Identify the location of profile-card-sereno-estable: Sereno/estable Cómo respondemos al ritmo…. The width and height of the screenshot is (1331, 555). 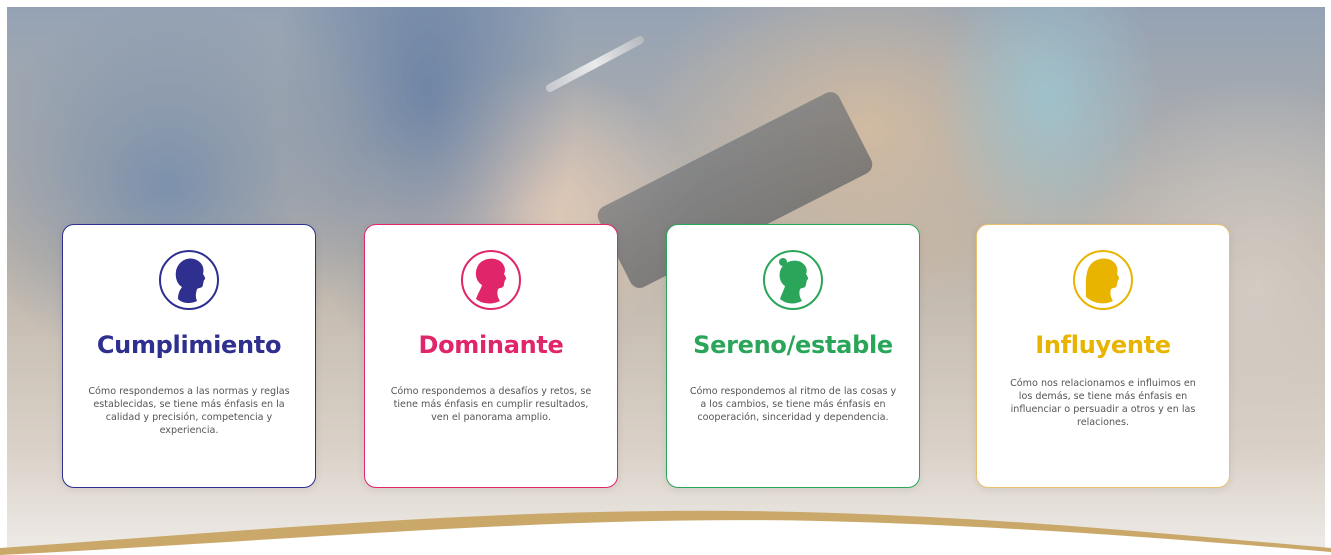
(793, 356).